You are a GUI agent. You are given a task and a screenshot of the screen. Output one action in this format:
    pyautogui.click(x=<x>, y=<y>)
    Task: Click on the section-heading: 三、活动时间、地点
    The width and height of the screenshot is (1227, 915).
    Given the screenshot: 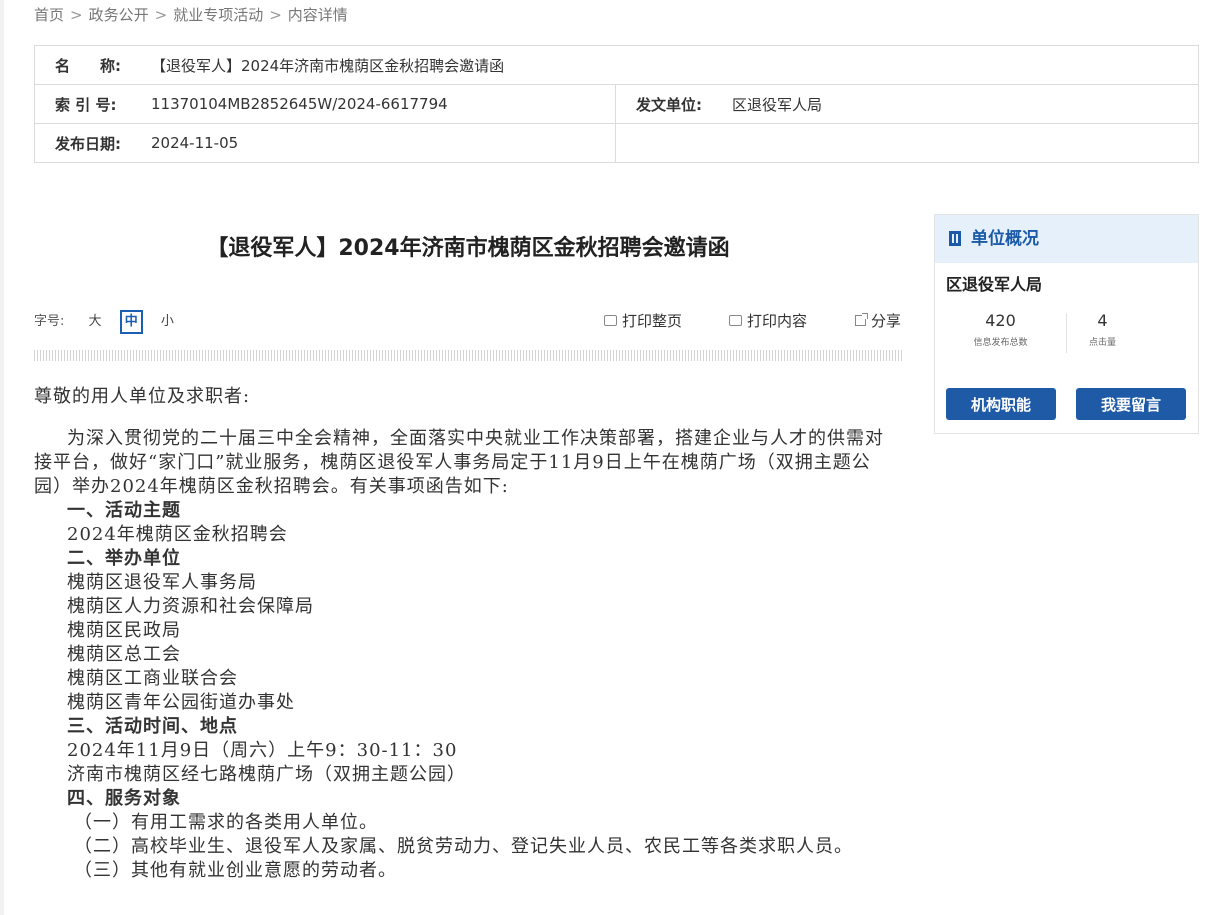 What is the action you would take?
    pyautogui.click(x=152, y=726)
    